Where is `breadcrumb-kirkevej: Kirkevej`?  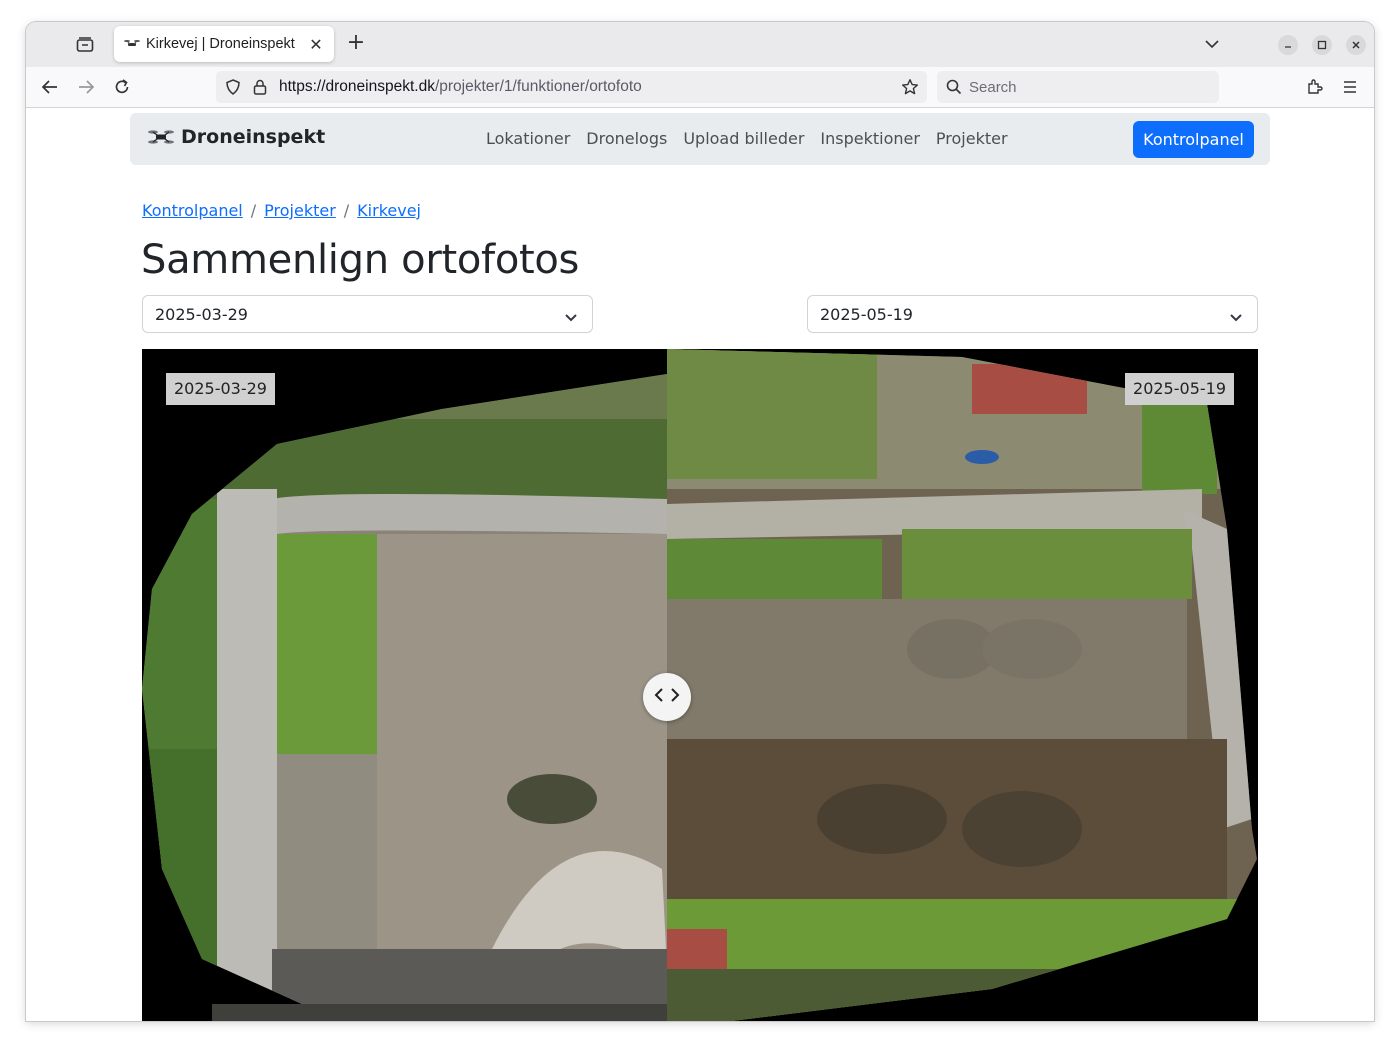
breadcrumb-kirkevej: Kirkevej is located at coordinates (389, 210).